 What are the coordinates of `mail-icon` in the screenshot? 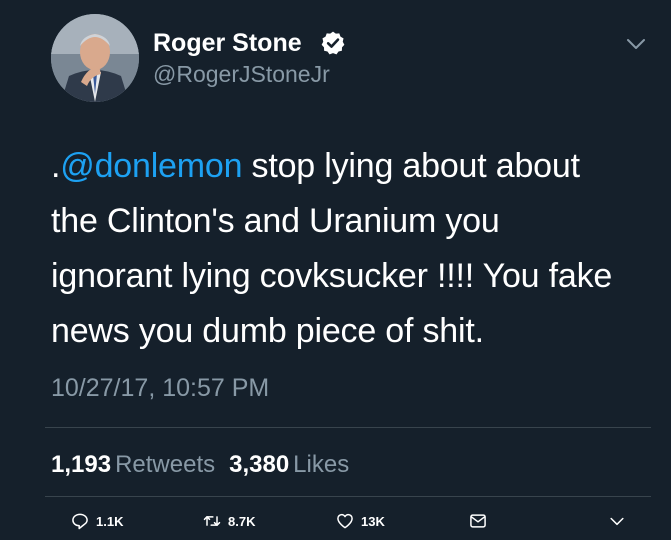 It's located at (478, 521).